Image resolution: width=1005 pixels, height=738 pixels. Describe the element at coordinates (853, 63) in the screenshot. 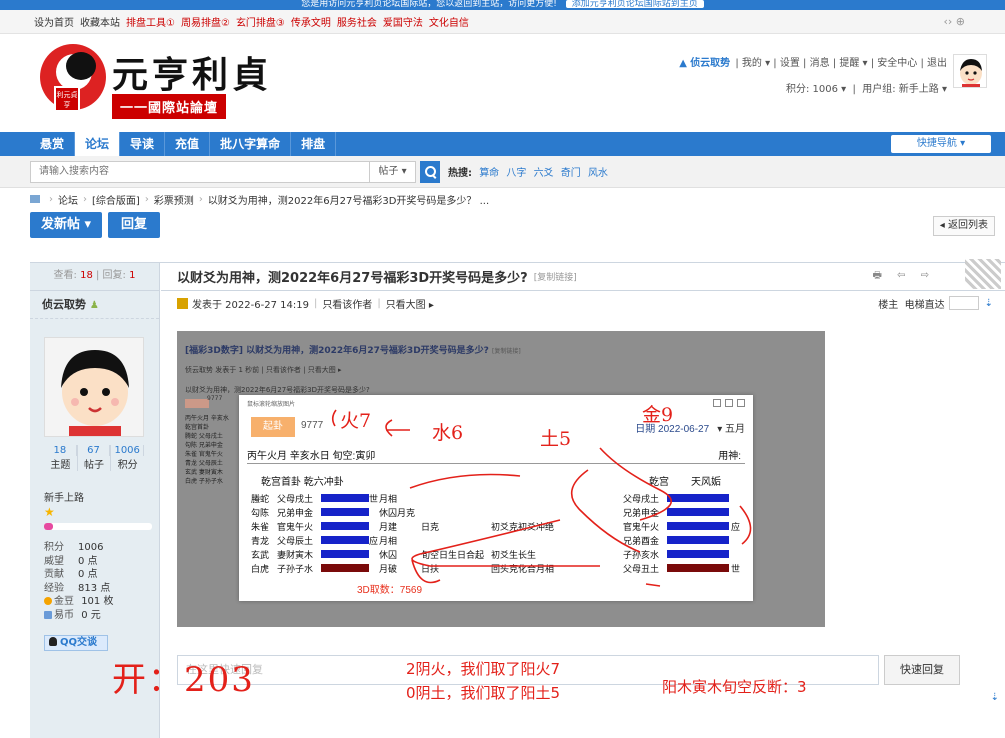

I see `reminders-menu: 提醒 ▾` at that location.